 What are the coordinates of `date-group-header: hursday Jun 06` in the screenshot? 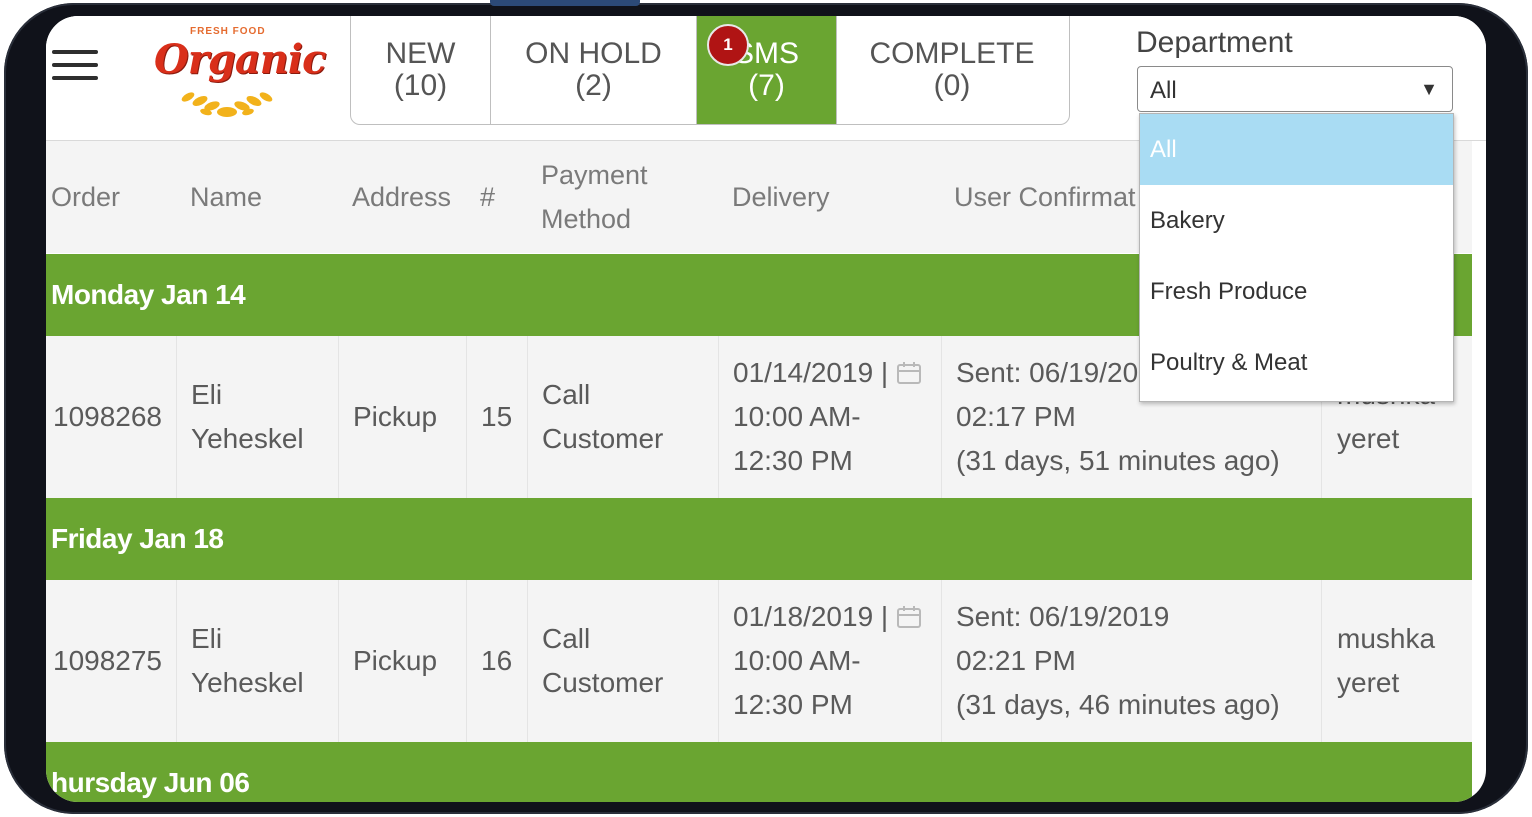 It's located at (759, 772).